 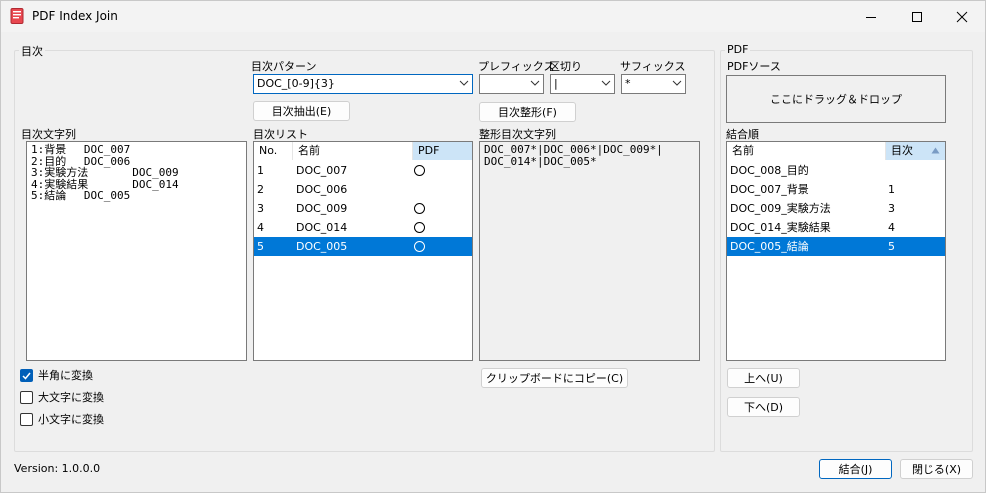 I want to click on toc-text-label: 目次文字列, so click(x=48, y=134).